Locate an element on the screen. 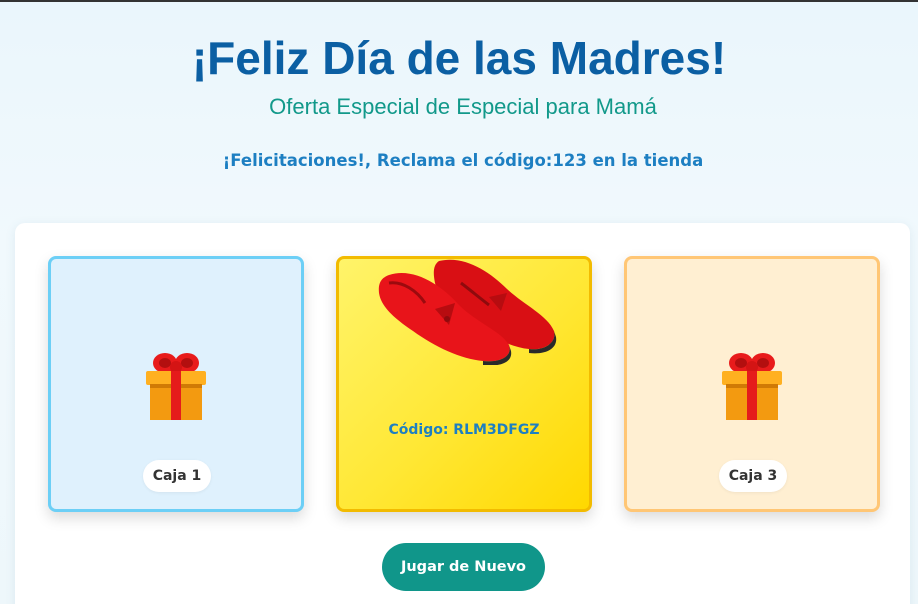 The height and width of the screenshot is (604, 918). box-label: Caja 3 is located at coordinates (753, 476).